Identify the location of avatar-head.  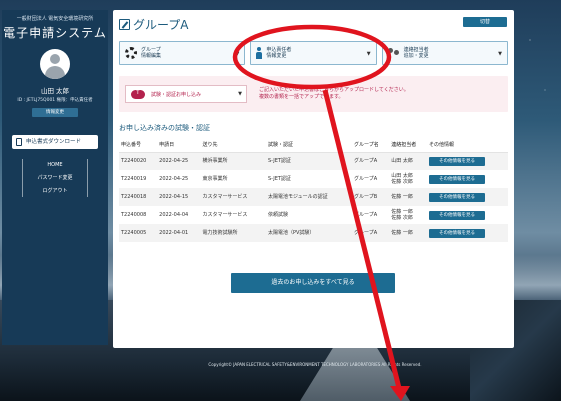
(55, 59).